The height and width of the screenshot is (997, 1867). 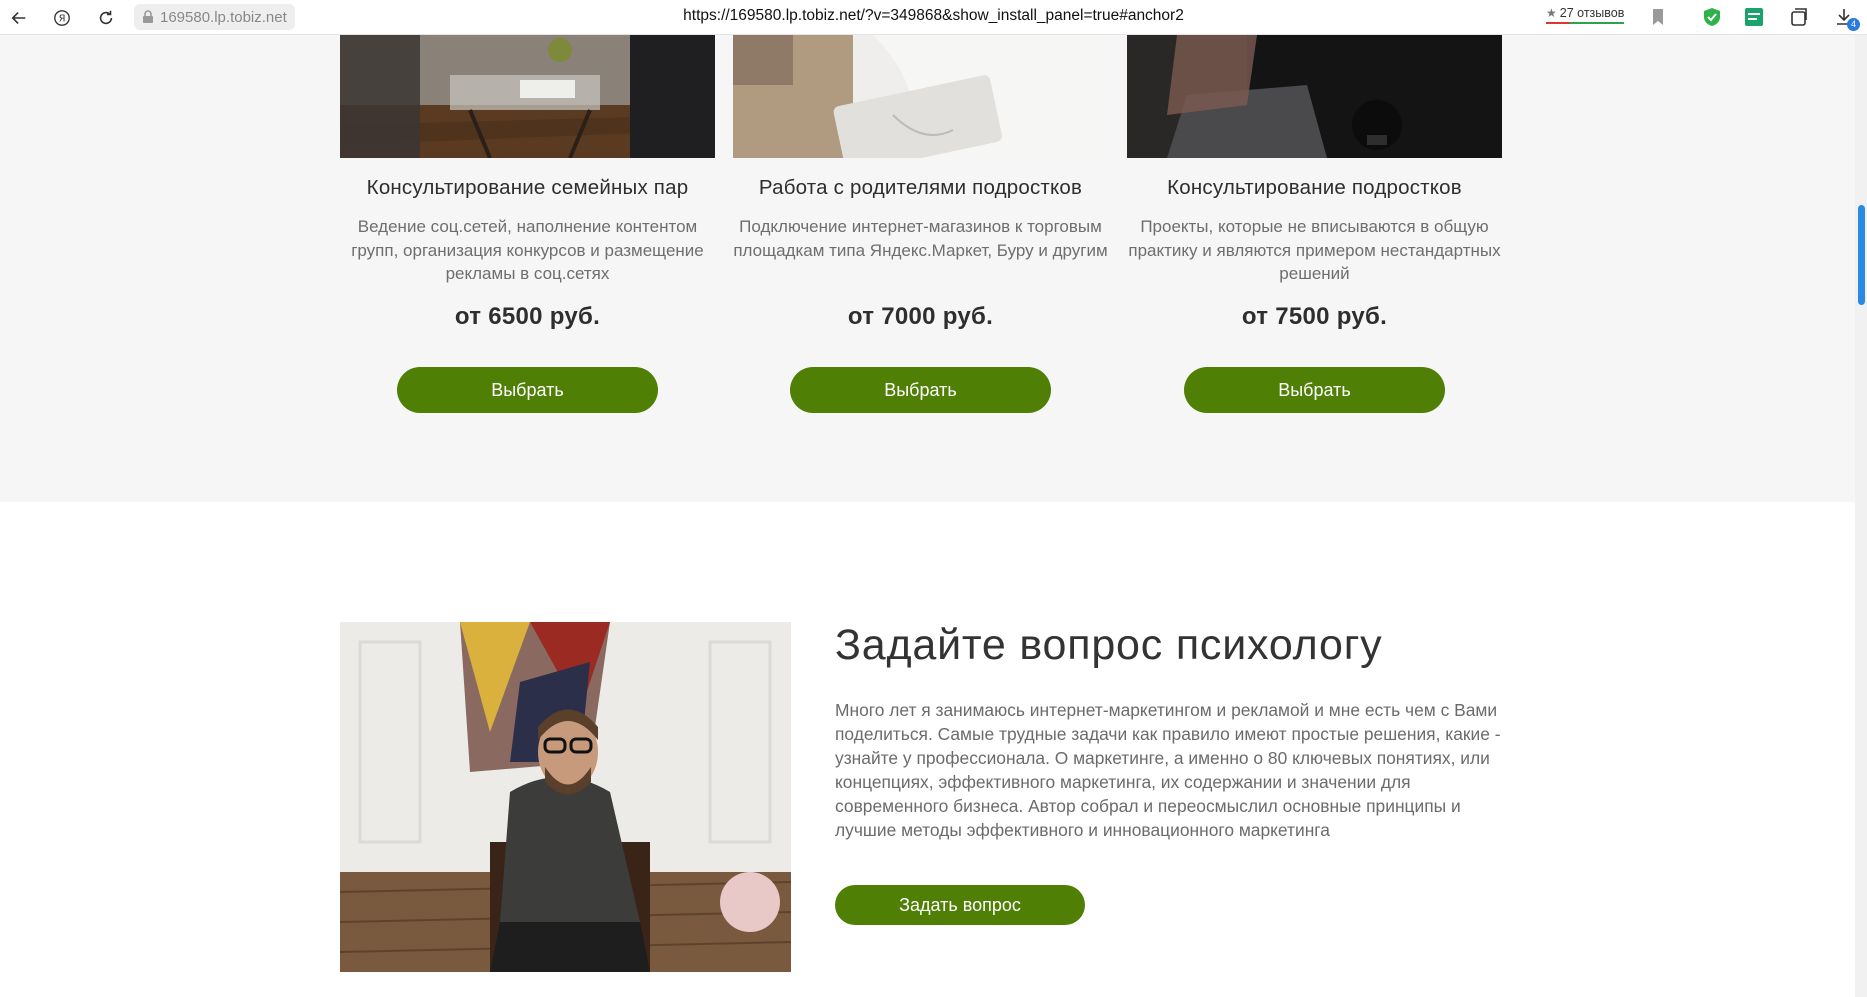 What do you see at coordinates (1585, 23) in the screenshot?
I see `rating-underline` at bounding box center [1585, 23].